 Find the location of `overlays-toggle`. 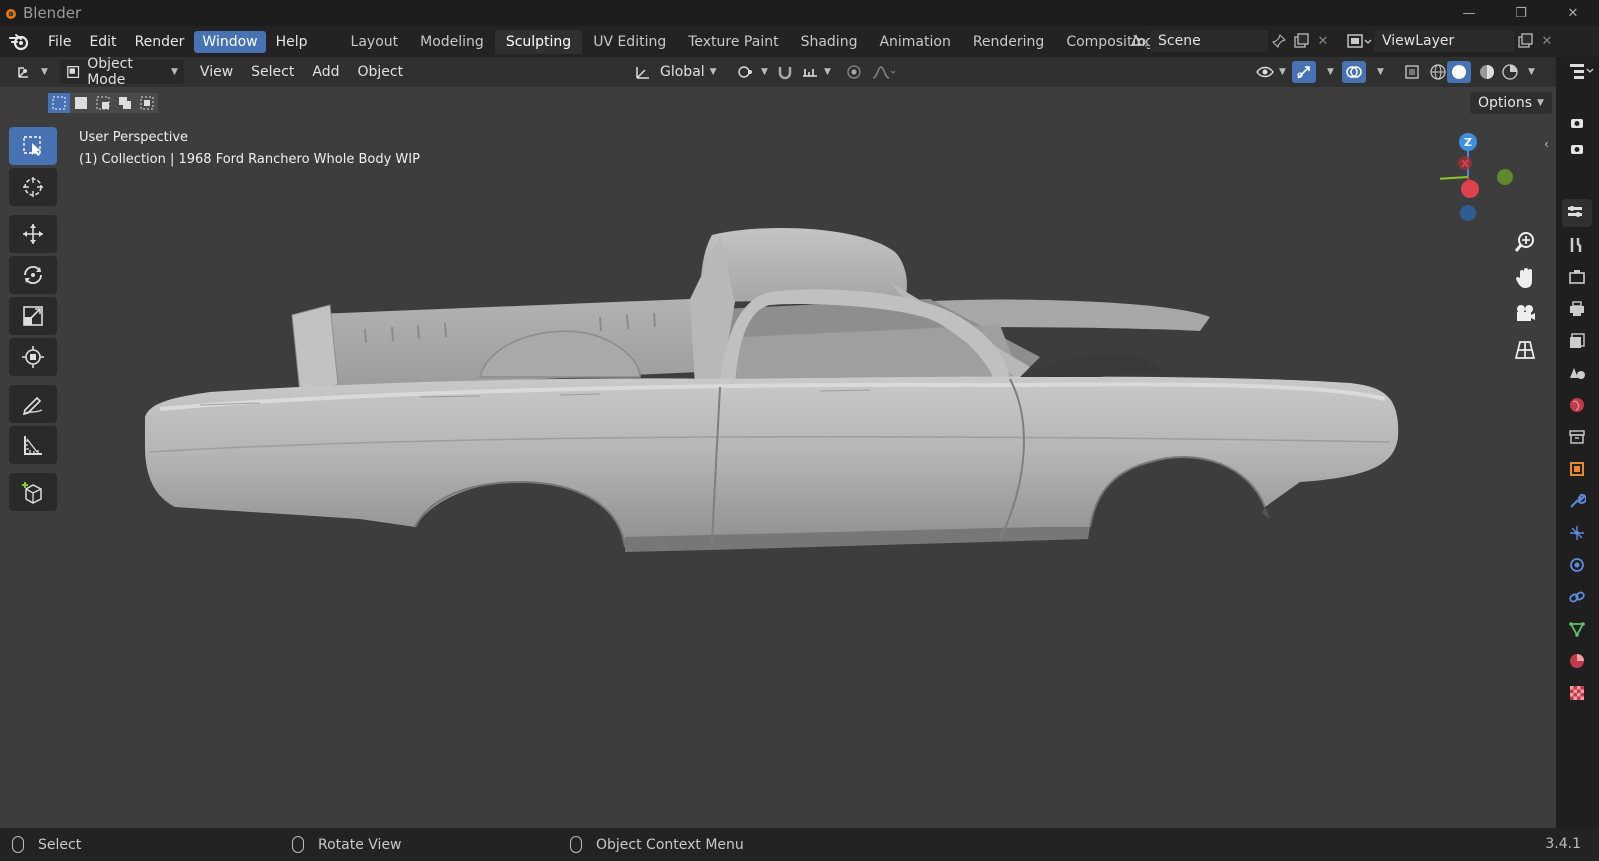

overlays-toggle is located at coordinates (1354, 72).